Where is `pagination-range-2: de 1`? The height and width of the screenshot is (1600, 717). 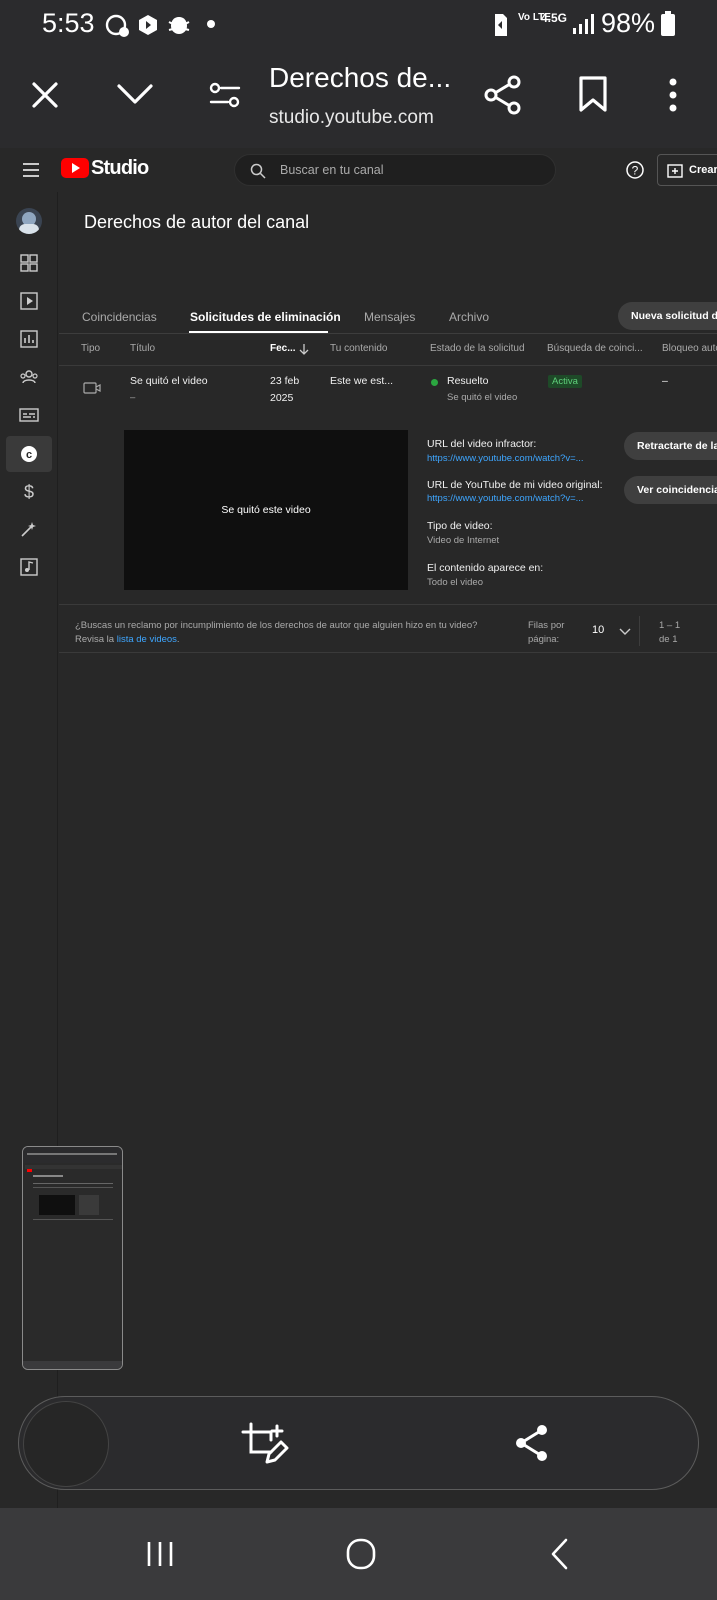
pagination-range-2: de 1 is located at coordinates (668, 639).